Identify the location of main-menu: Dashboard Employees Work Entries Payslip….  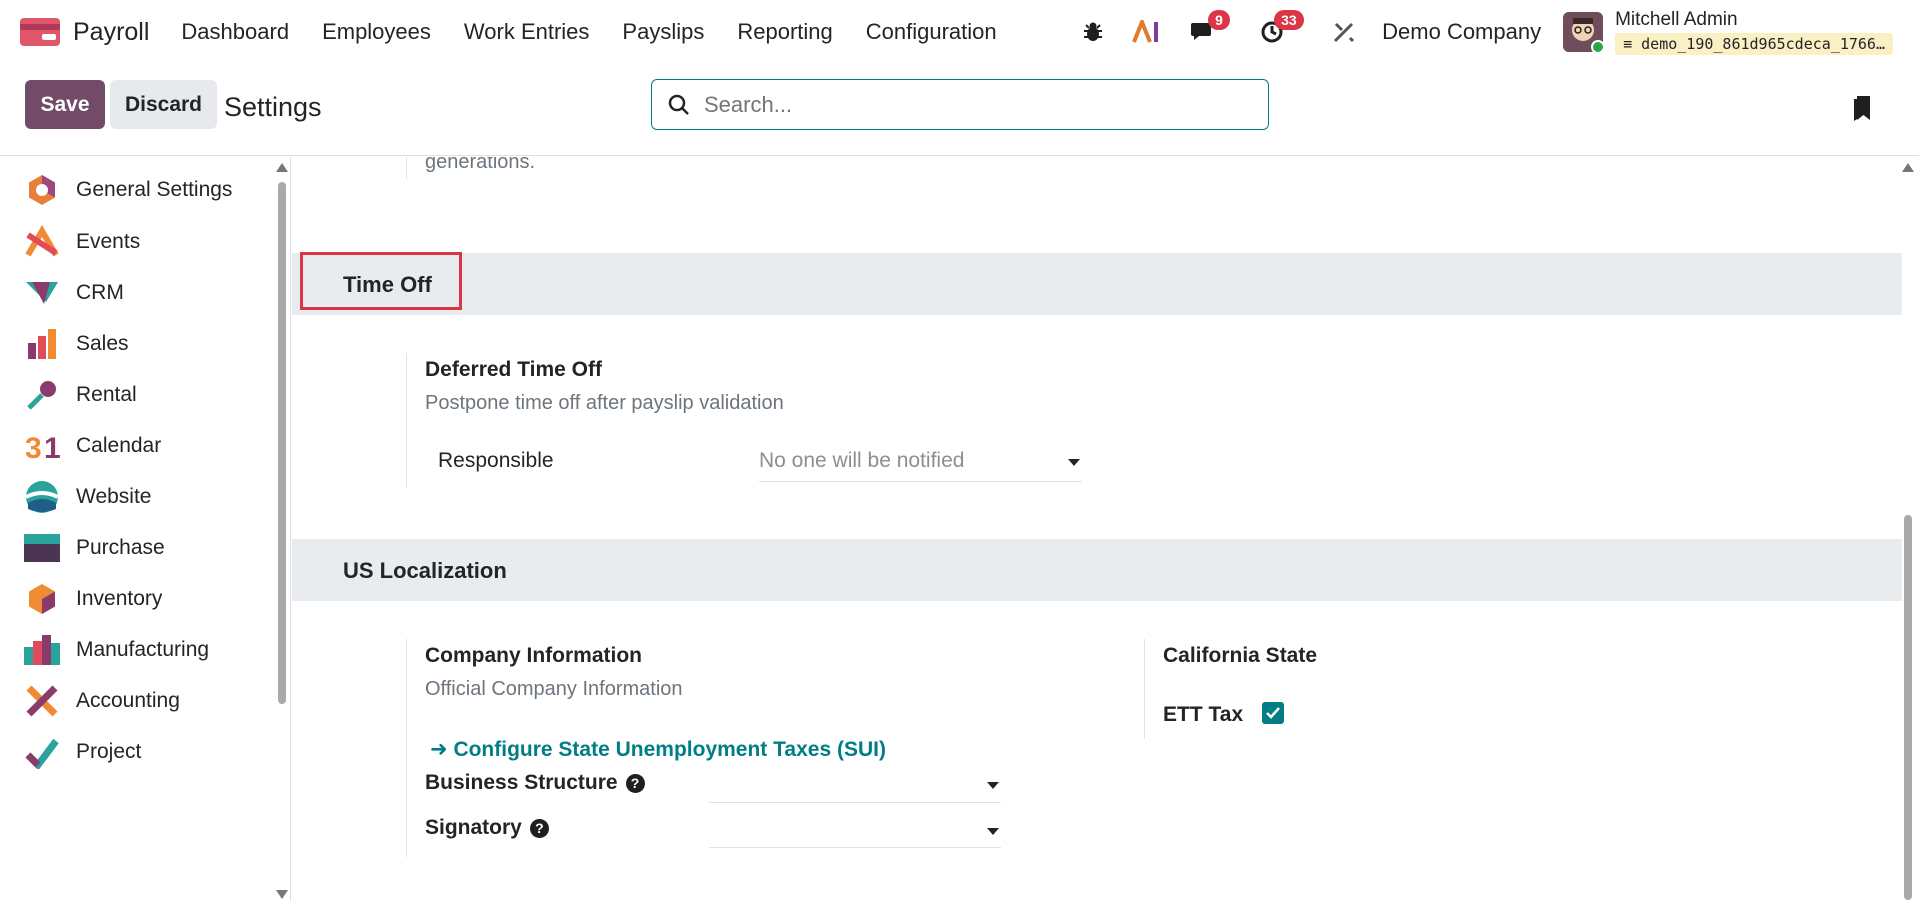
(605, 32).